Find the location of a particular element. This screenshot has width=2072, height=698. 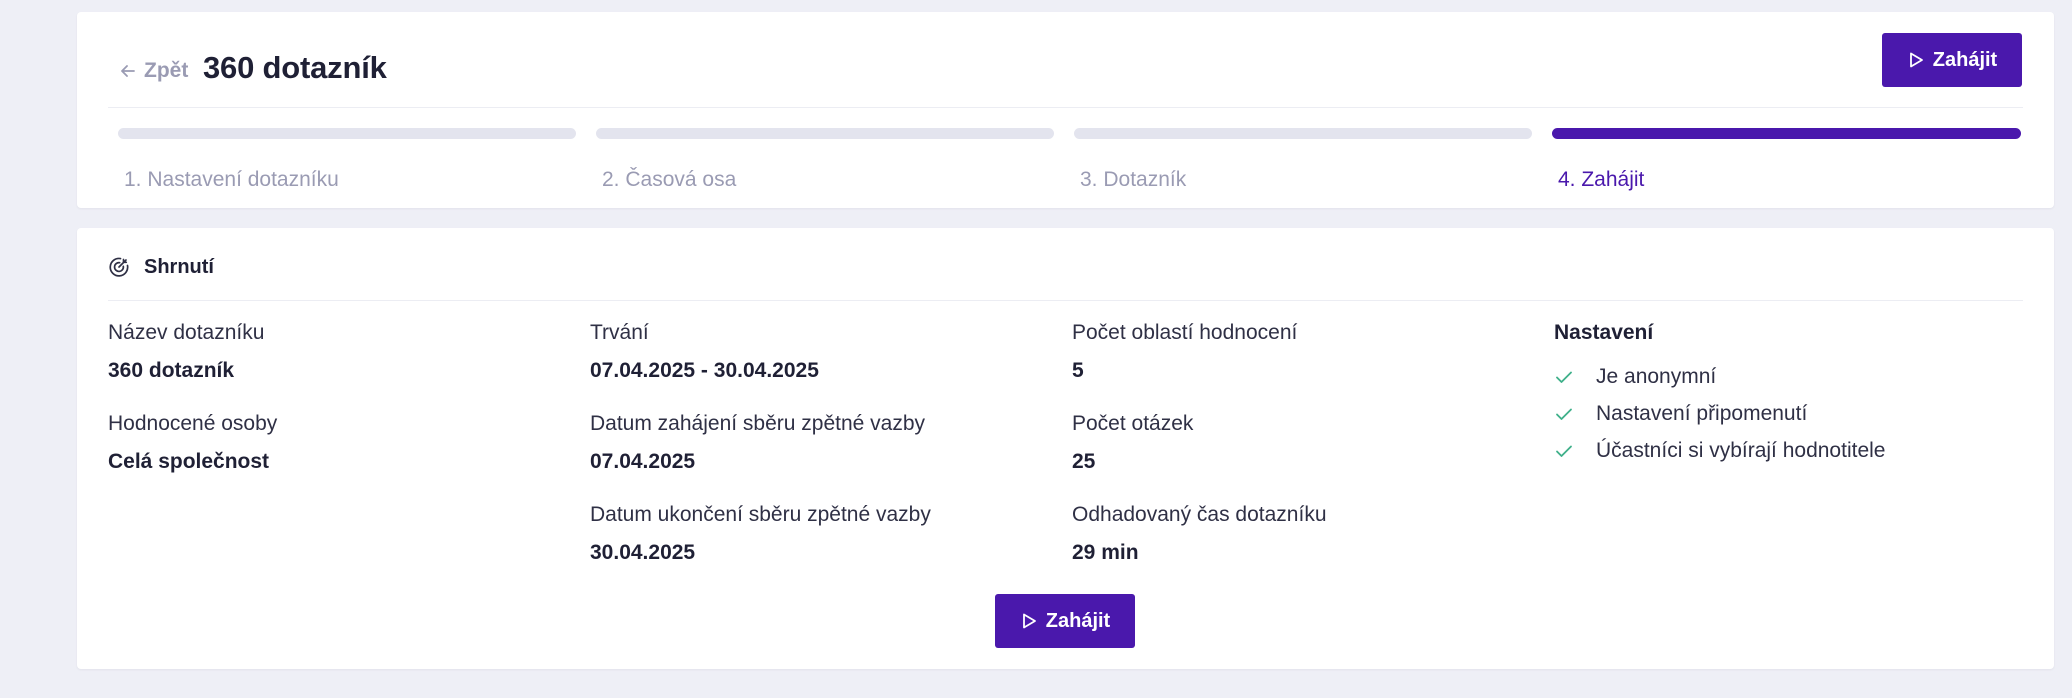

settings-title: Nastavení is located at coordinates (1604, 332).